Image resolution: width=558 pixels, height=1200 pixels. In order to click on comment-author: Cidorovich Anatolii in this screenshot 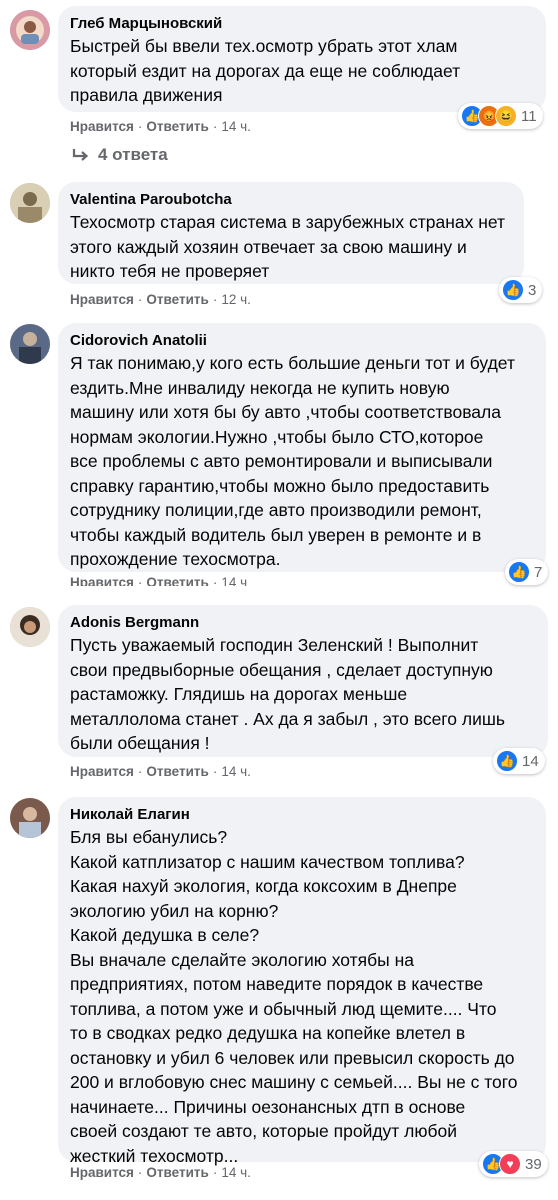, I will do `click(302, 341)`.